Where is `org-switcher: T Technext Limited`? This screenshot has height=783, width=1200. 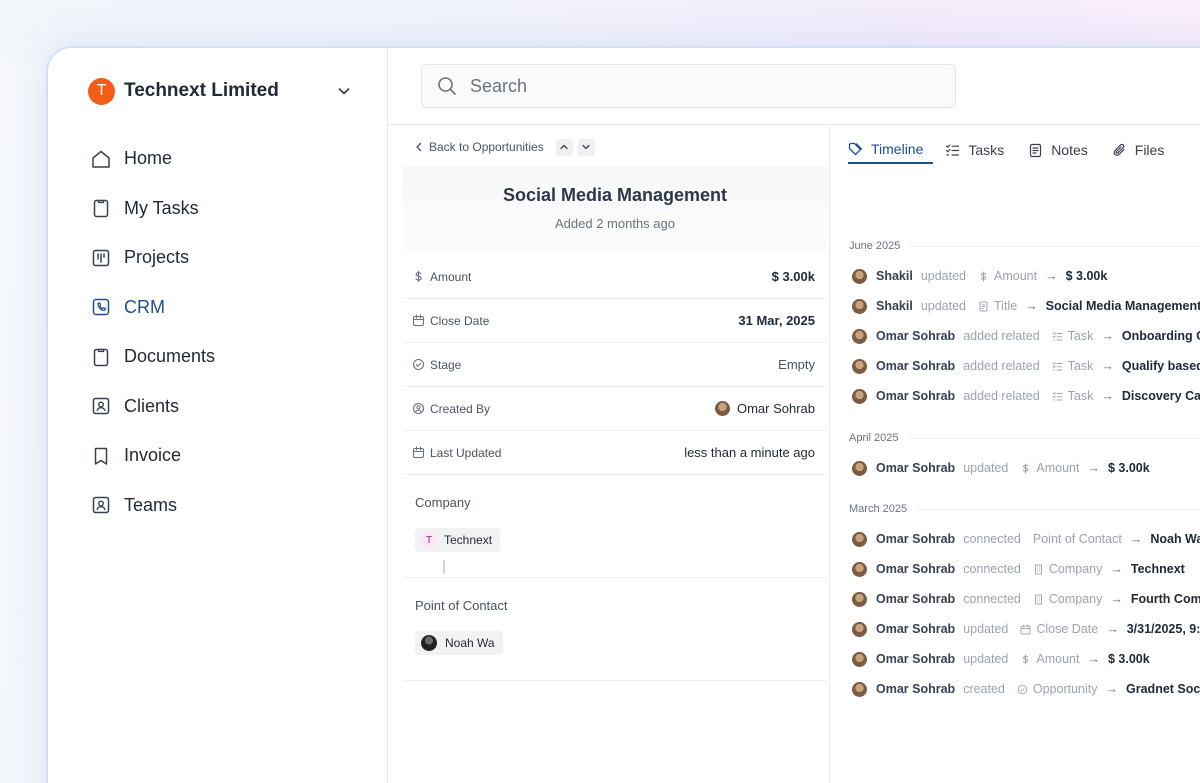 org-switcher: T Technext Limited is located at coordinates (220, 91).